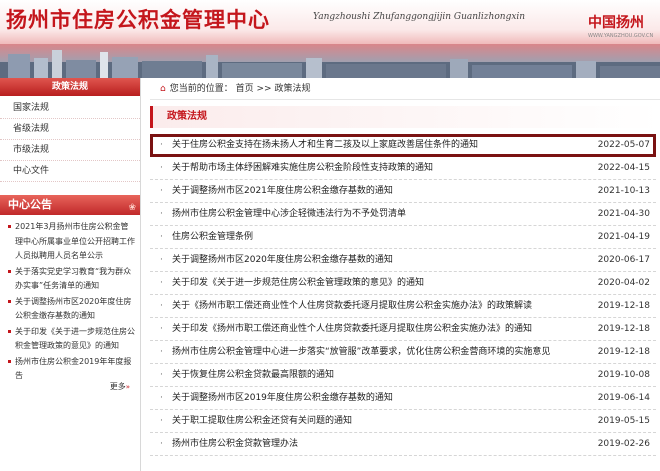 This screenshot has height=471, width=660. I want to click on list-item: · 住房公积金管理条例 2021-04-19, so click(403, 237).